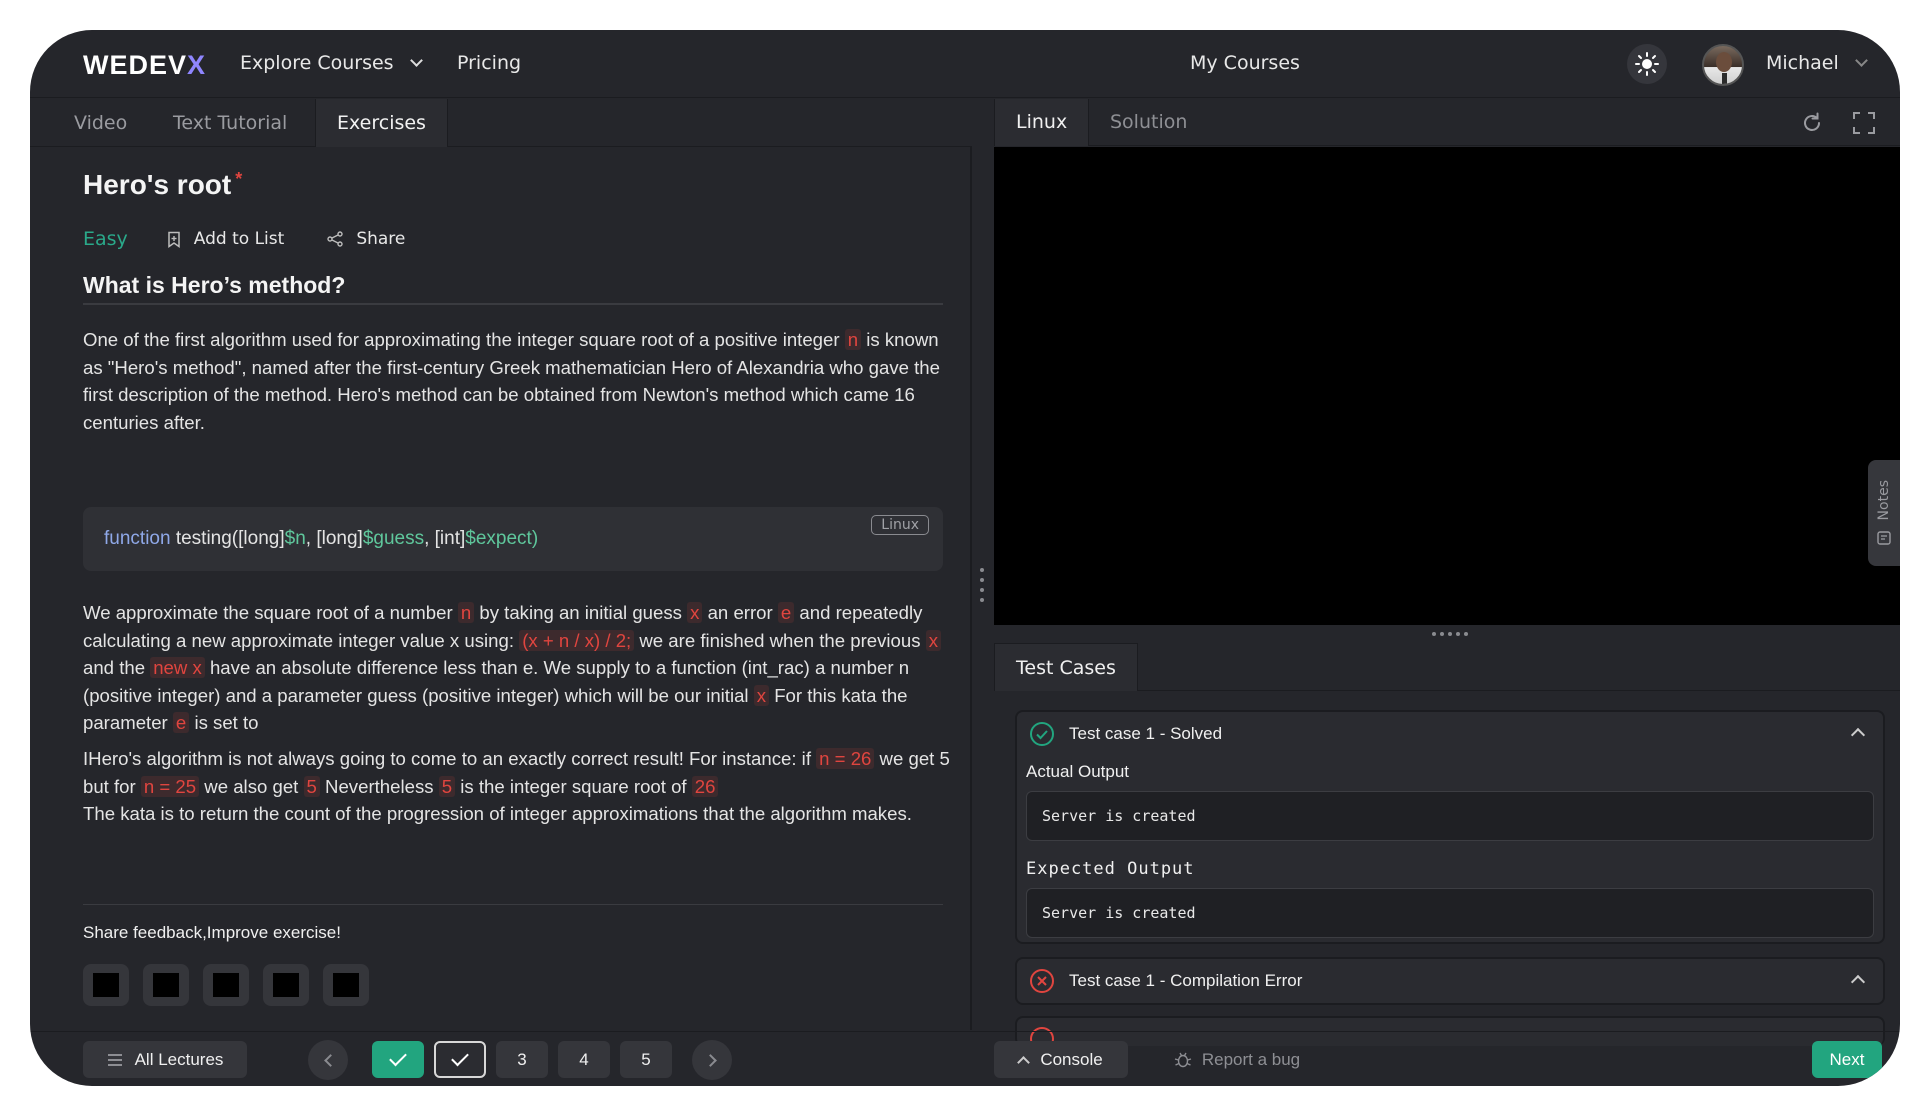 This screenshot has height=1112, width=1920. Describe the element at coordinates (1066, 667) in the screenshot. I see `tab-test-cases: Test Cases` at that location.